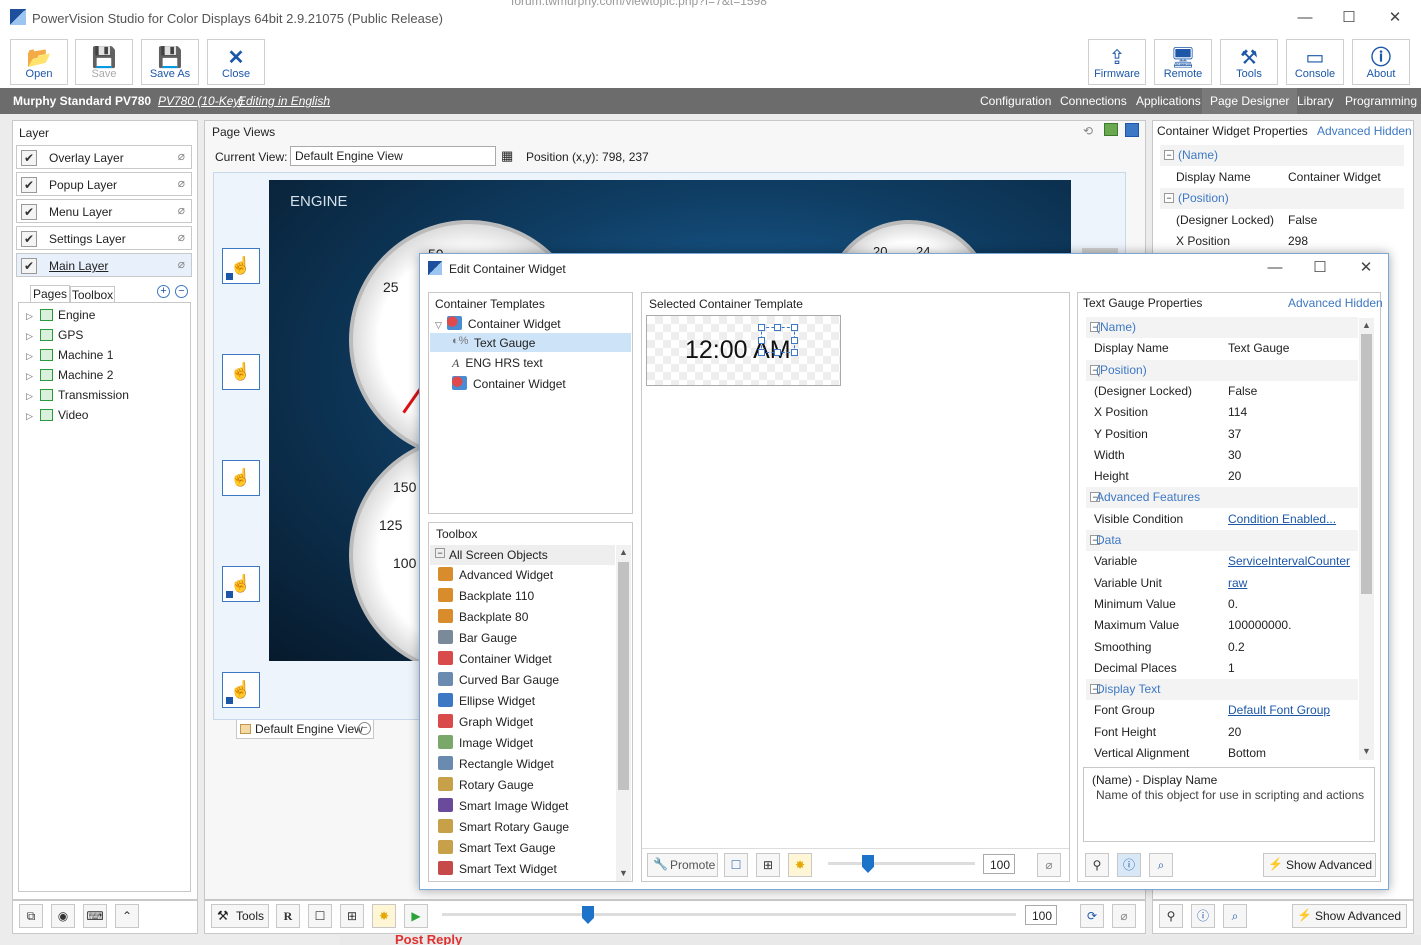 The height and width of the screenshot is (945, 1421). I want to click on props-advanced-link: Advanced Hidden, so click(1335, 303).